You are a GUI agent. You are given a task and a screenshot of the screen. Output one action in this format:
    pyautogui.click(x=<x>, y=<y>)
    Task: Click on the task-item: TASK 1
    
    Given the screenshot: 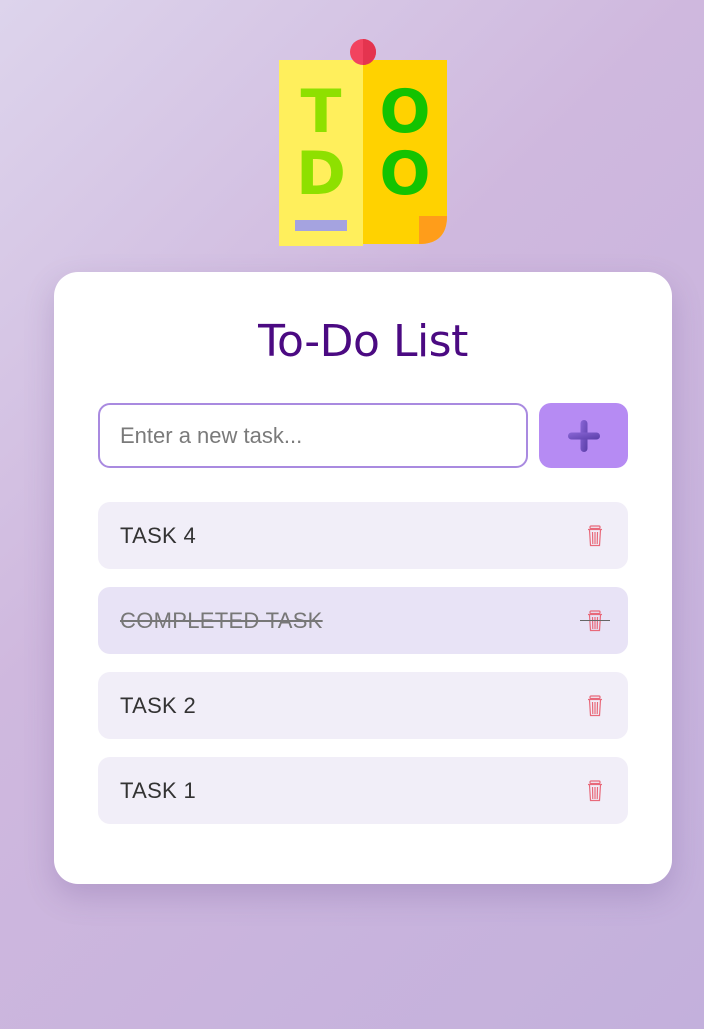 What is the action you would take?
    pyautogui.click(x=363, y=790)
    